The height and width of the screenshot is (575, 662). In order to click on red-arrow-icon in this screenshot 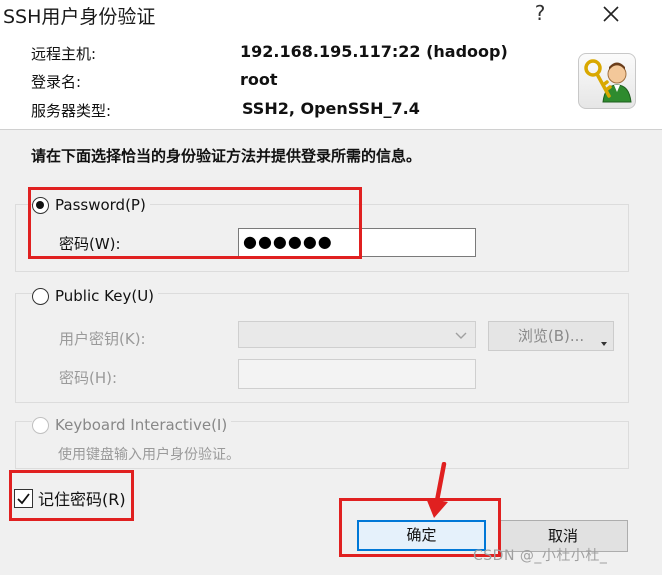, I will do `click(437, 490)`.